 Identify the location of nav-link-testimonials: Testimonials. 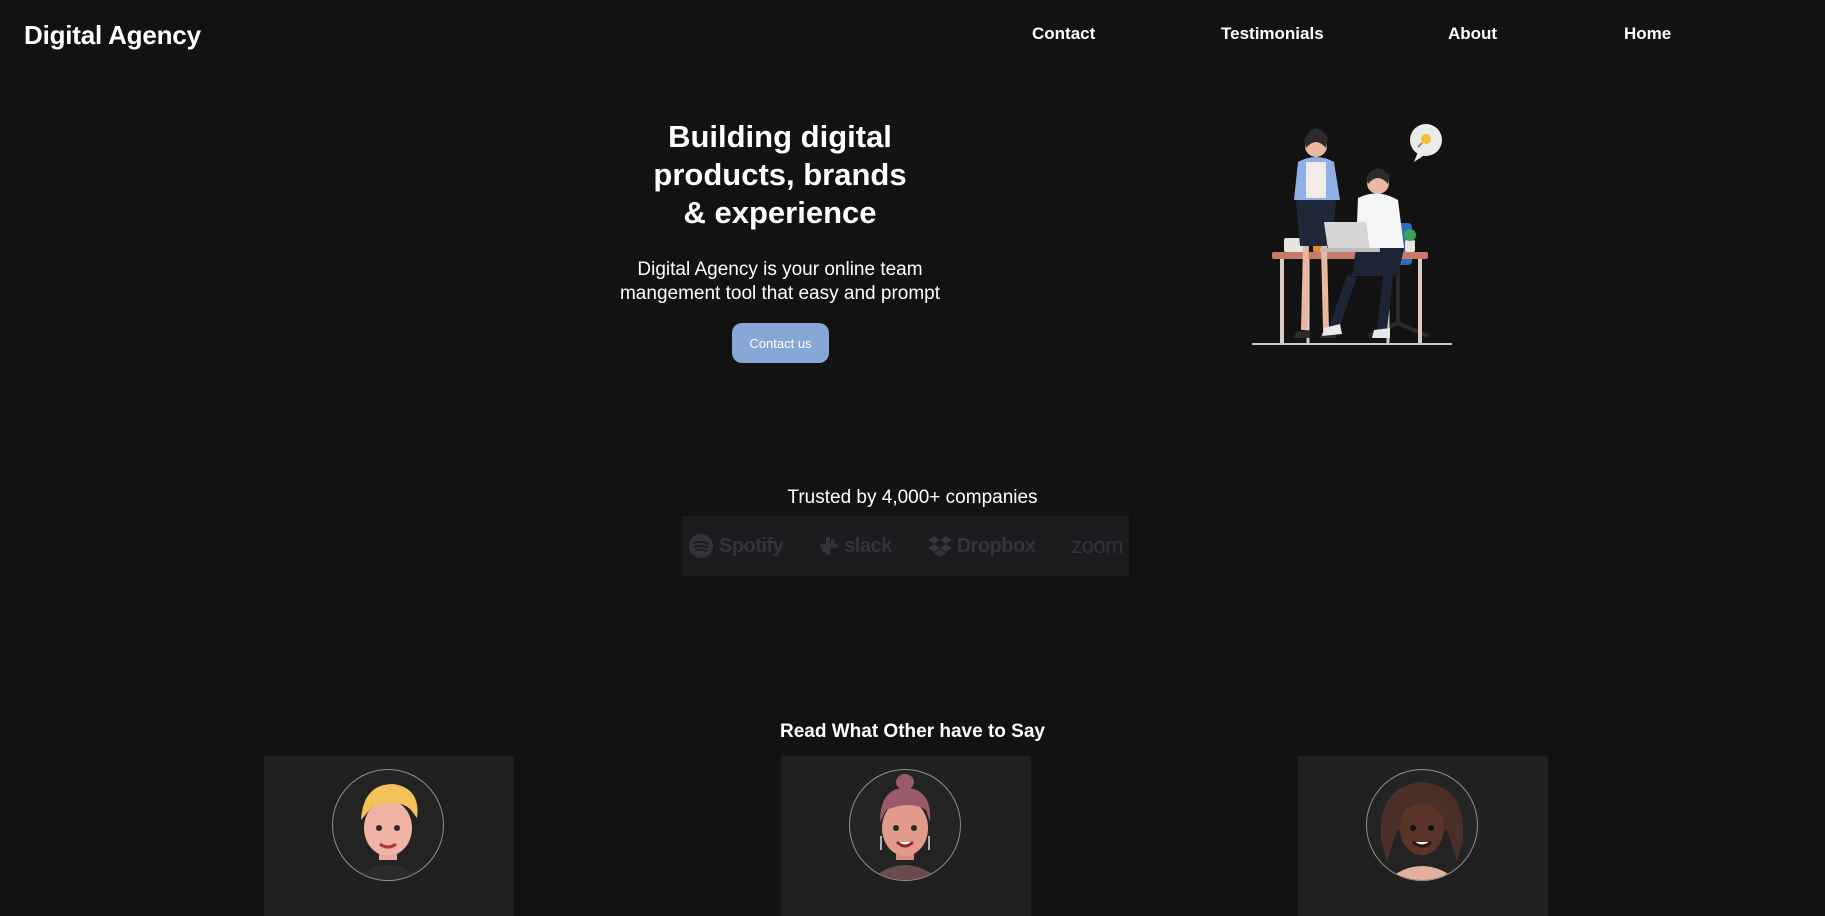
(1272, 34).